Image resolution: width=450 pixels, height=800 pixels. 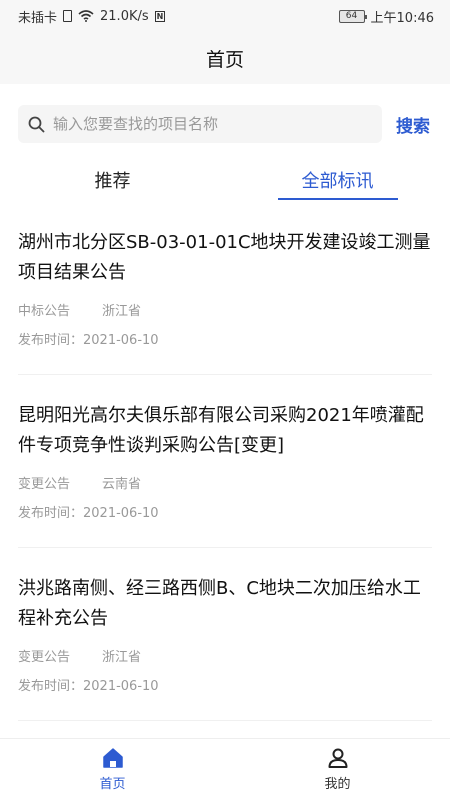 I want to click on tab-all-bids: 全部标讯, so click(x=337, y=180).